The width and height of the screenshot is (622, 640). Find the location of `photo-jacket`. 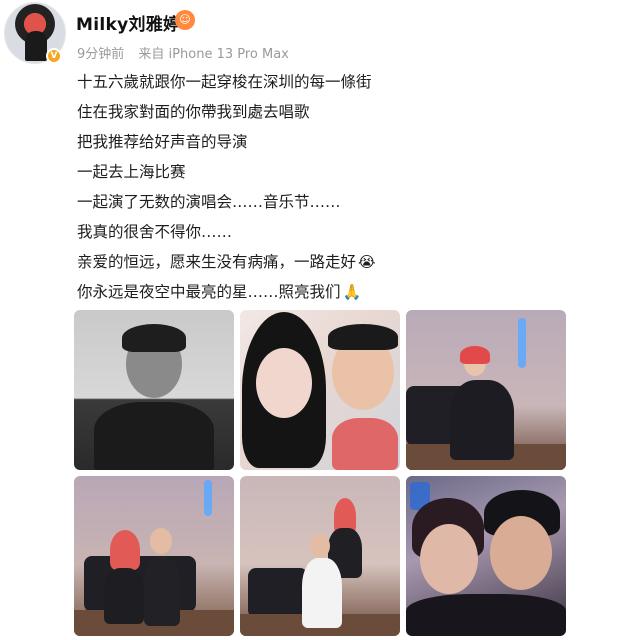

photo-jacket is located at coordinates (154, 436).